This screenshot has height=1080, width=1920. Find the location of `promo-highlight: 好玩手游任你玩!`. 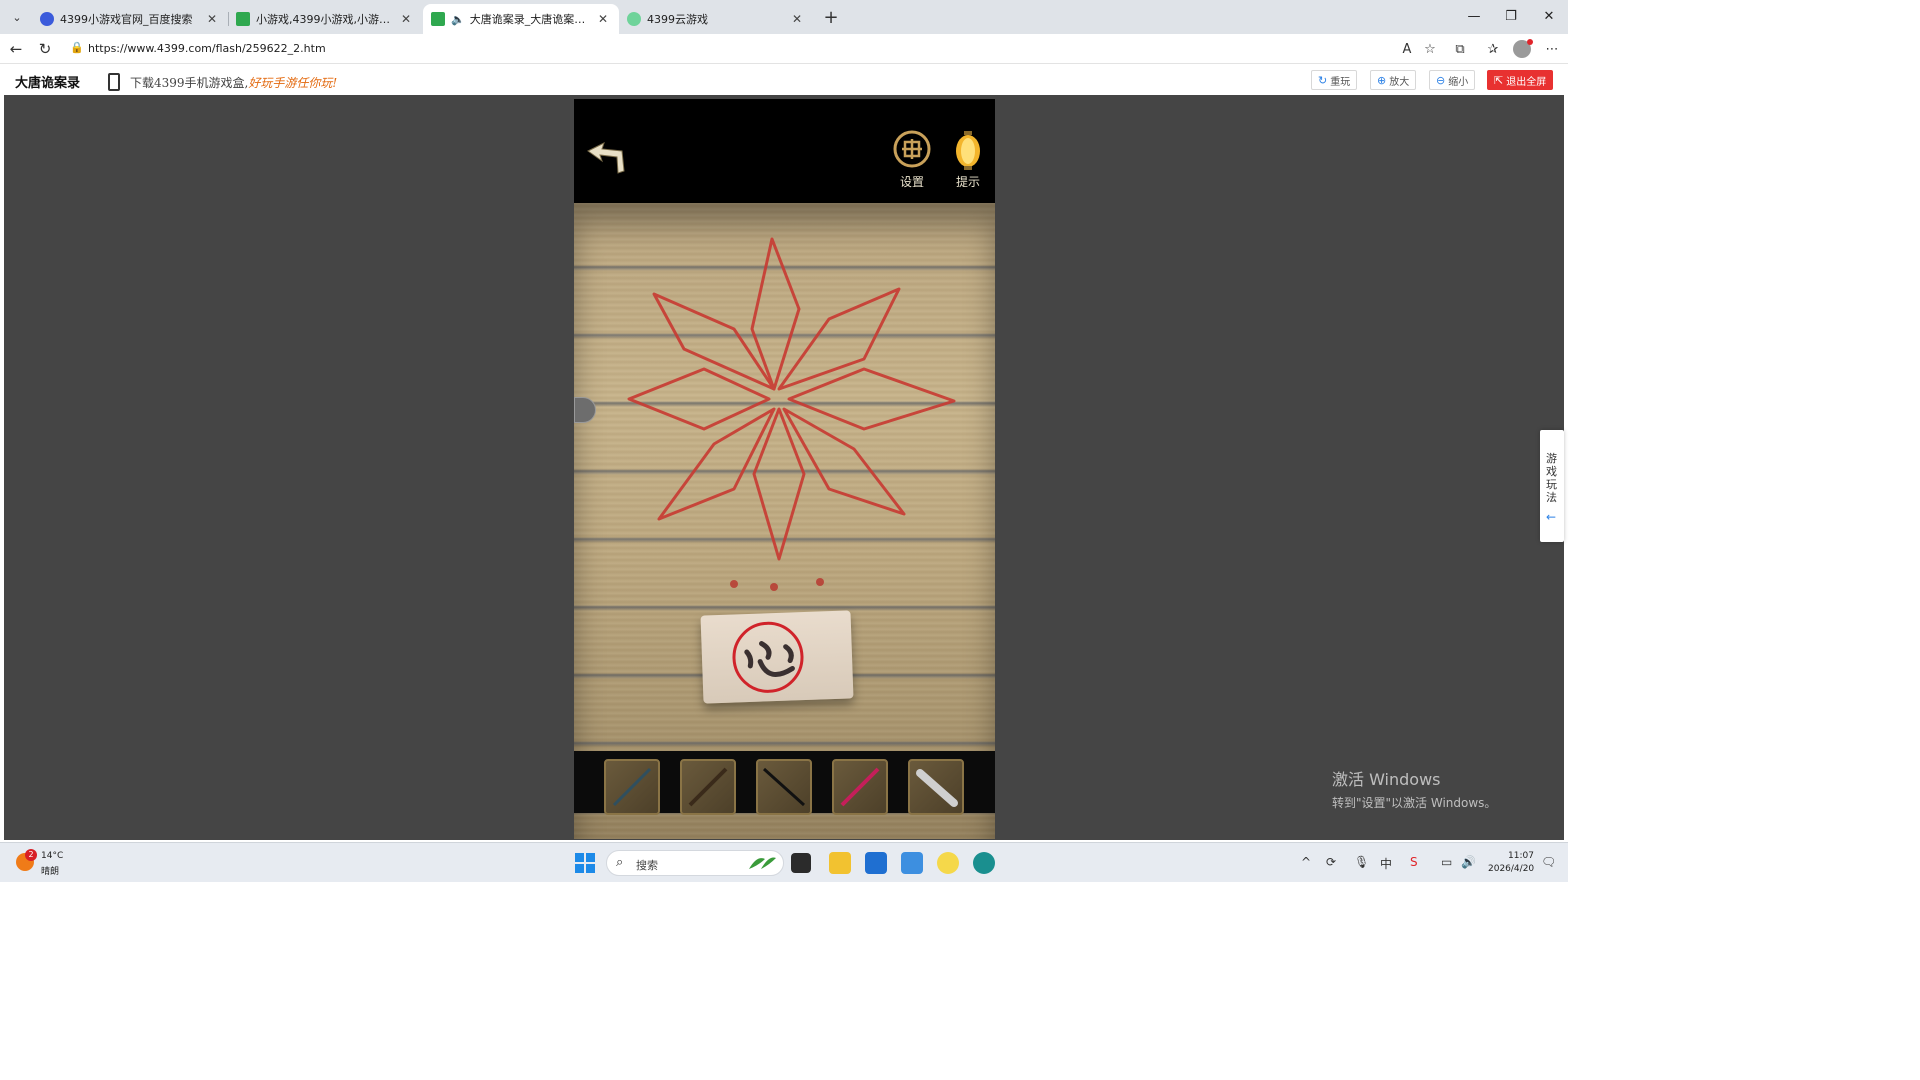

promo-highlight: 好玩手游任你玩! is located at coordinates (293, 83).